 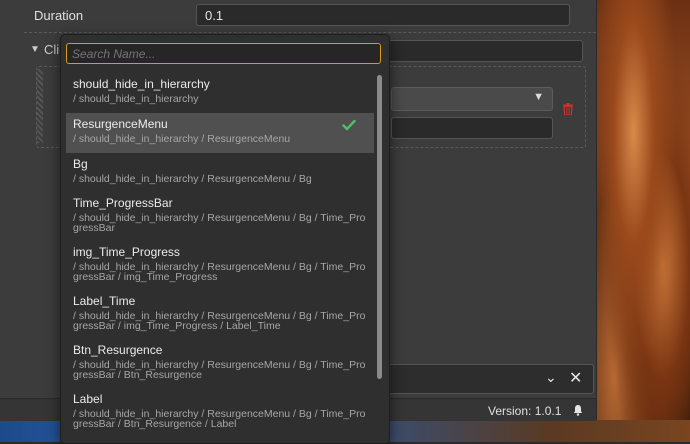 I want to click on scrollbar-thumb, so click(x=379, y=227).